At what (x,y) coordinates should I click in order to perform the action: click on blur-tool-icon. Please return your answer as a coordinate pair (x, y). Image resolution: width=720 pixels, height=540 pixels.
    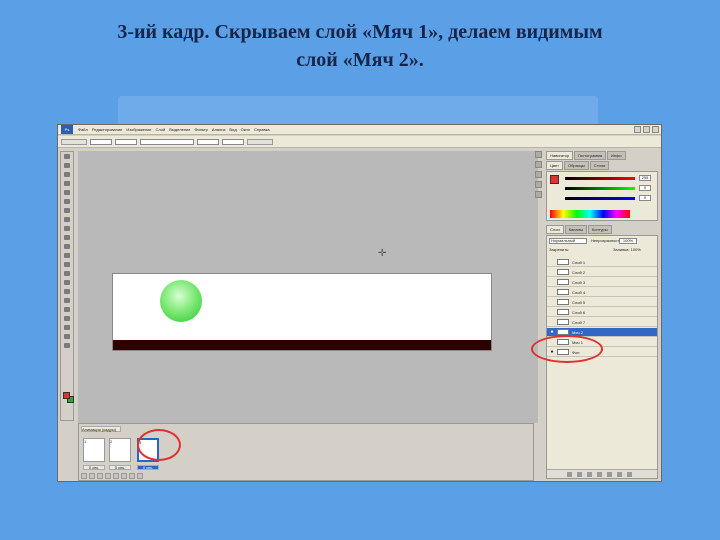
    Looking at the image, I should click on (67, 264).